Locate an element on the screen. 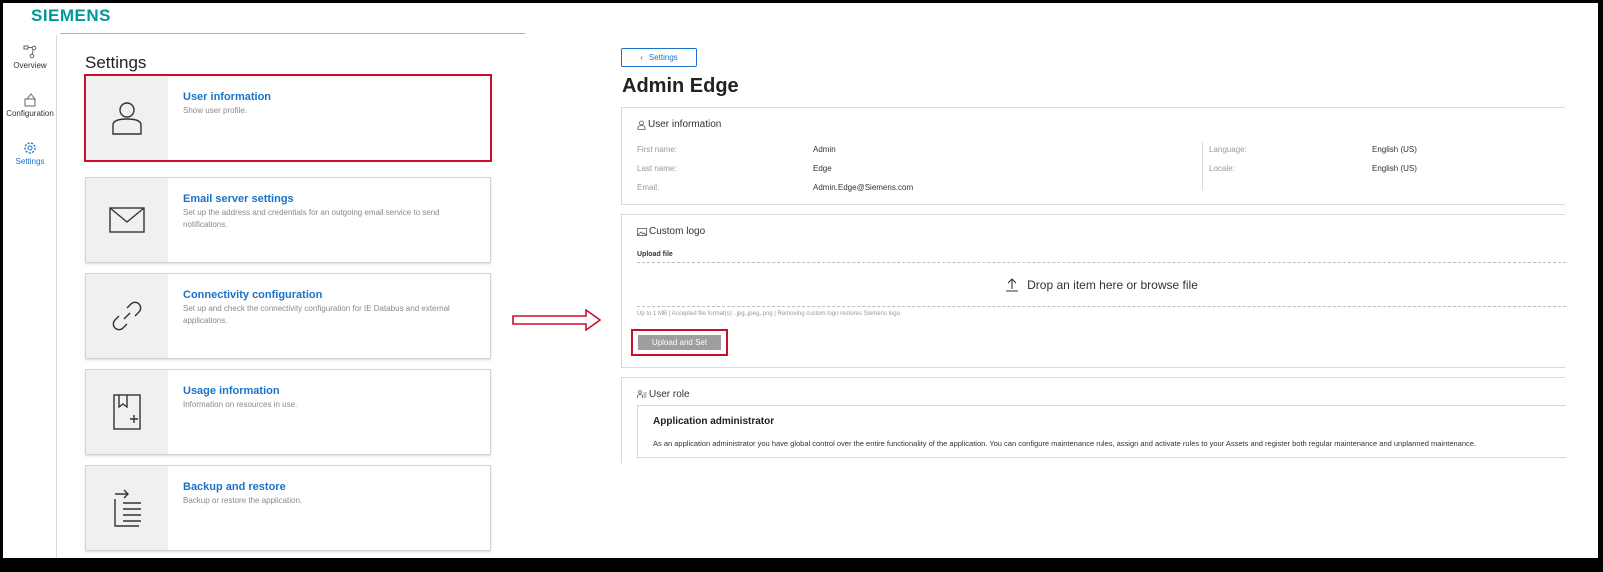  chevron-left-icon: ‹ is located at coordinates (641, 57).